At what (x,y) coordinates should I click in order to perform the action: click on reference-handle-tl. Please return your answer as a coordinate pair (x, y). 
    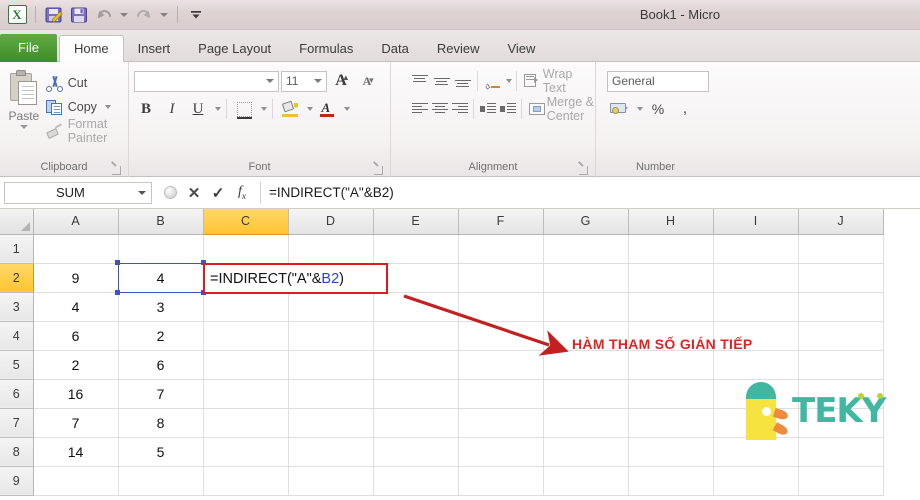
    Looking at the image, I should click on (117, 262).